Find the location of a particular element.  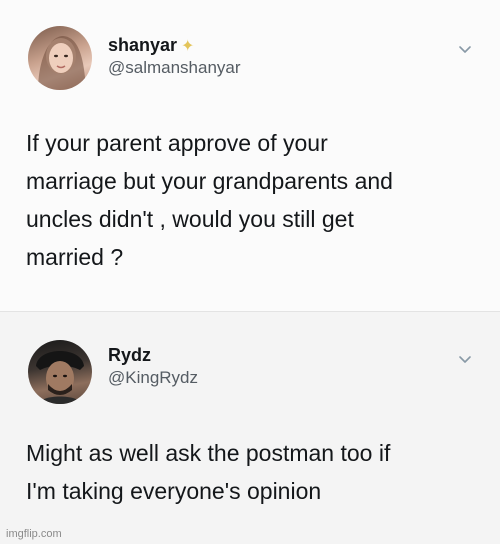

display-name: shanyar ✦ is located at coordinates (151, 45).